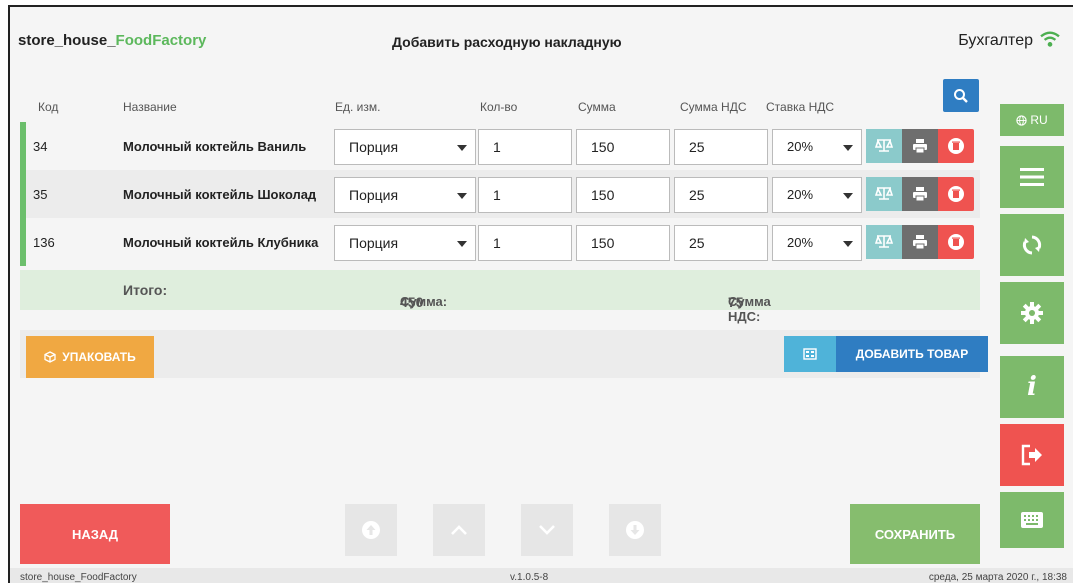 This screenshot has width=1073, height=583. What do you see at coordinates (912, 354) in the screenshot?
I see `add-product-button: ДОБАВИТЬ ТОВАР` at bounding box center [912, 354].